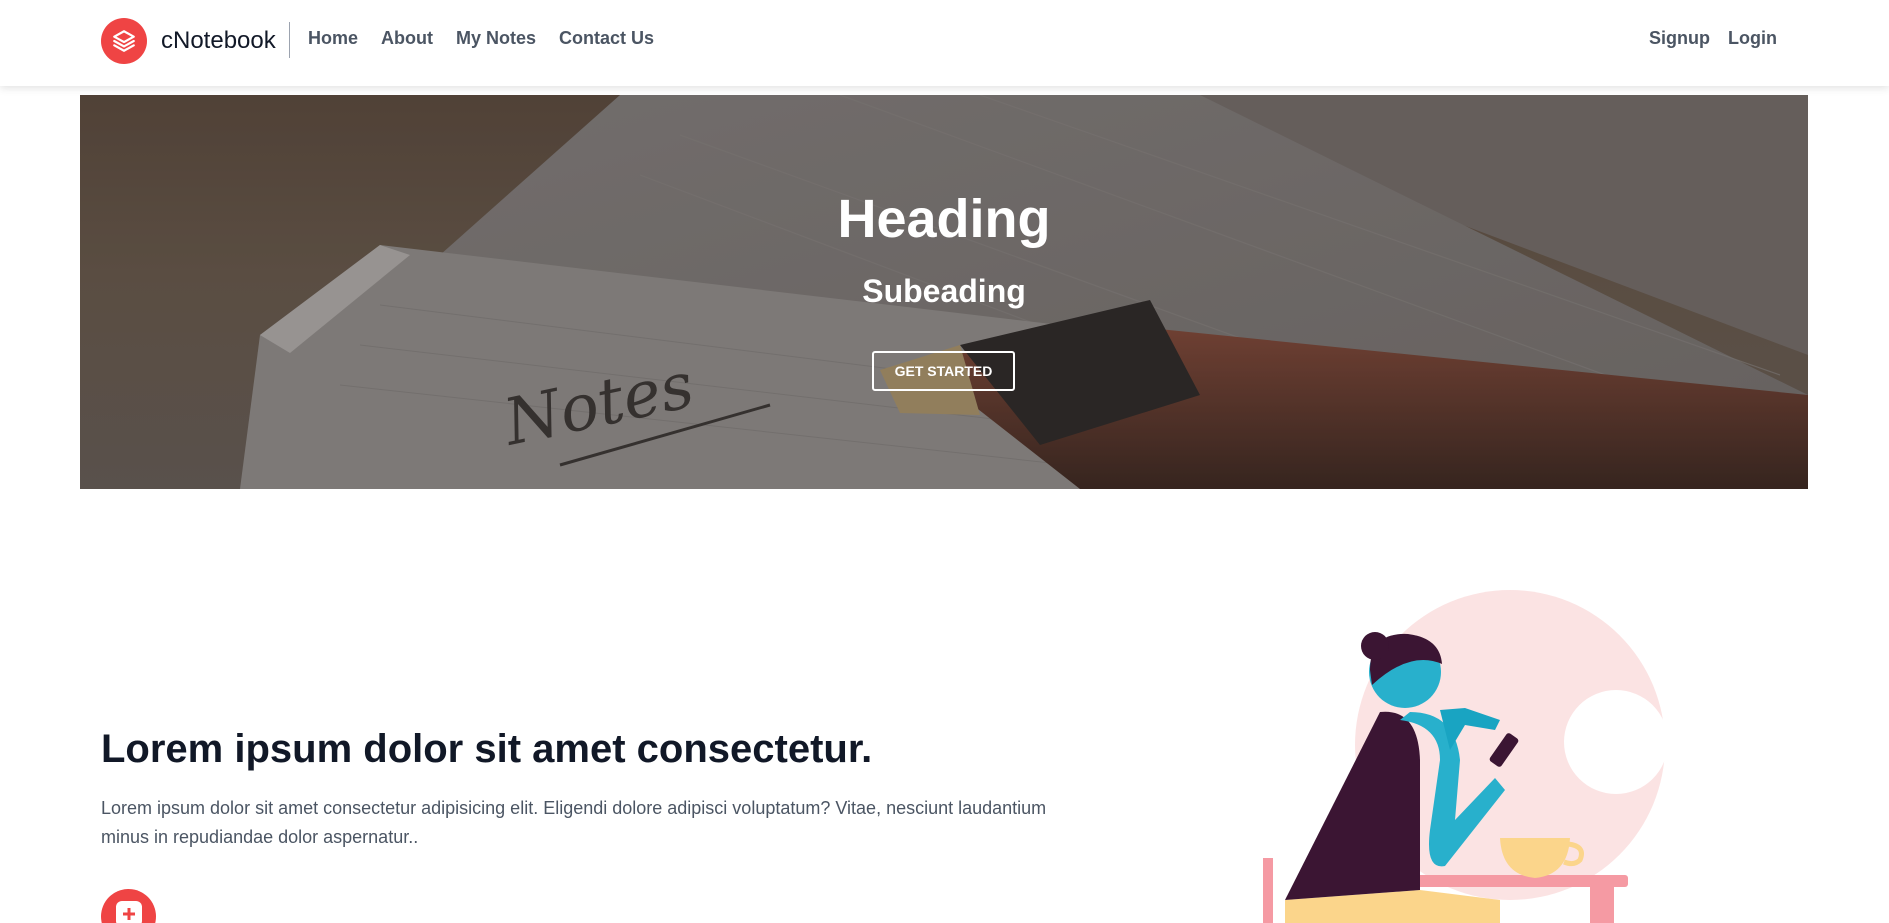 Image resolution: width=1889 pixels, height=923 pixels. I want to click on auth-links: Signup Login, so click(1704, 38).